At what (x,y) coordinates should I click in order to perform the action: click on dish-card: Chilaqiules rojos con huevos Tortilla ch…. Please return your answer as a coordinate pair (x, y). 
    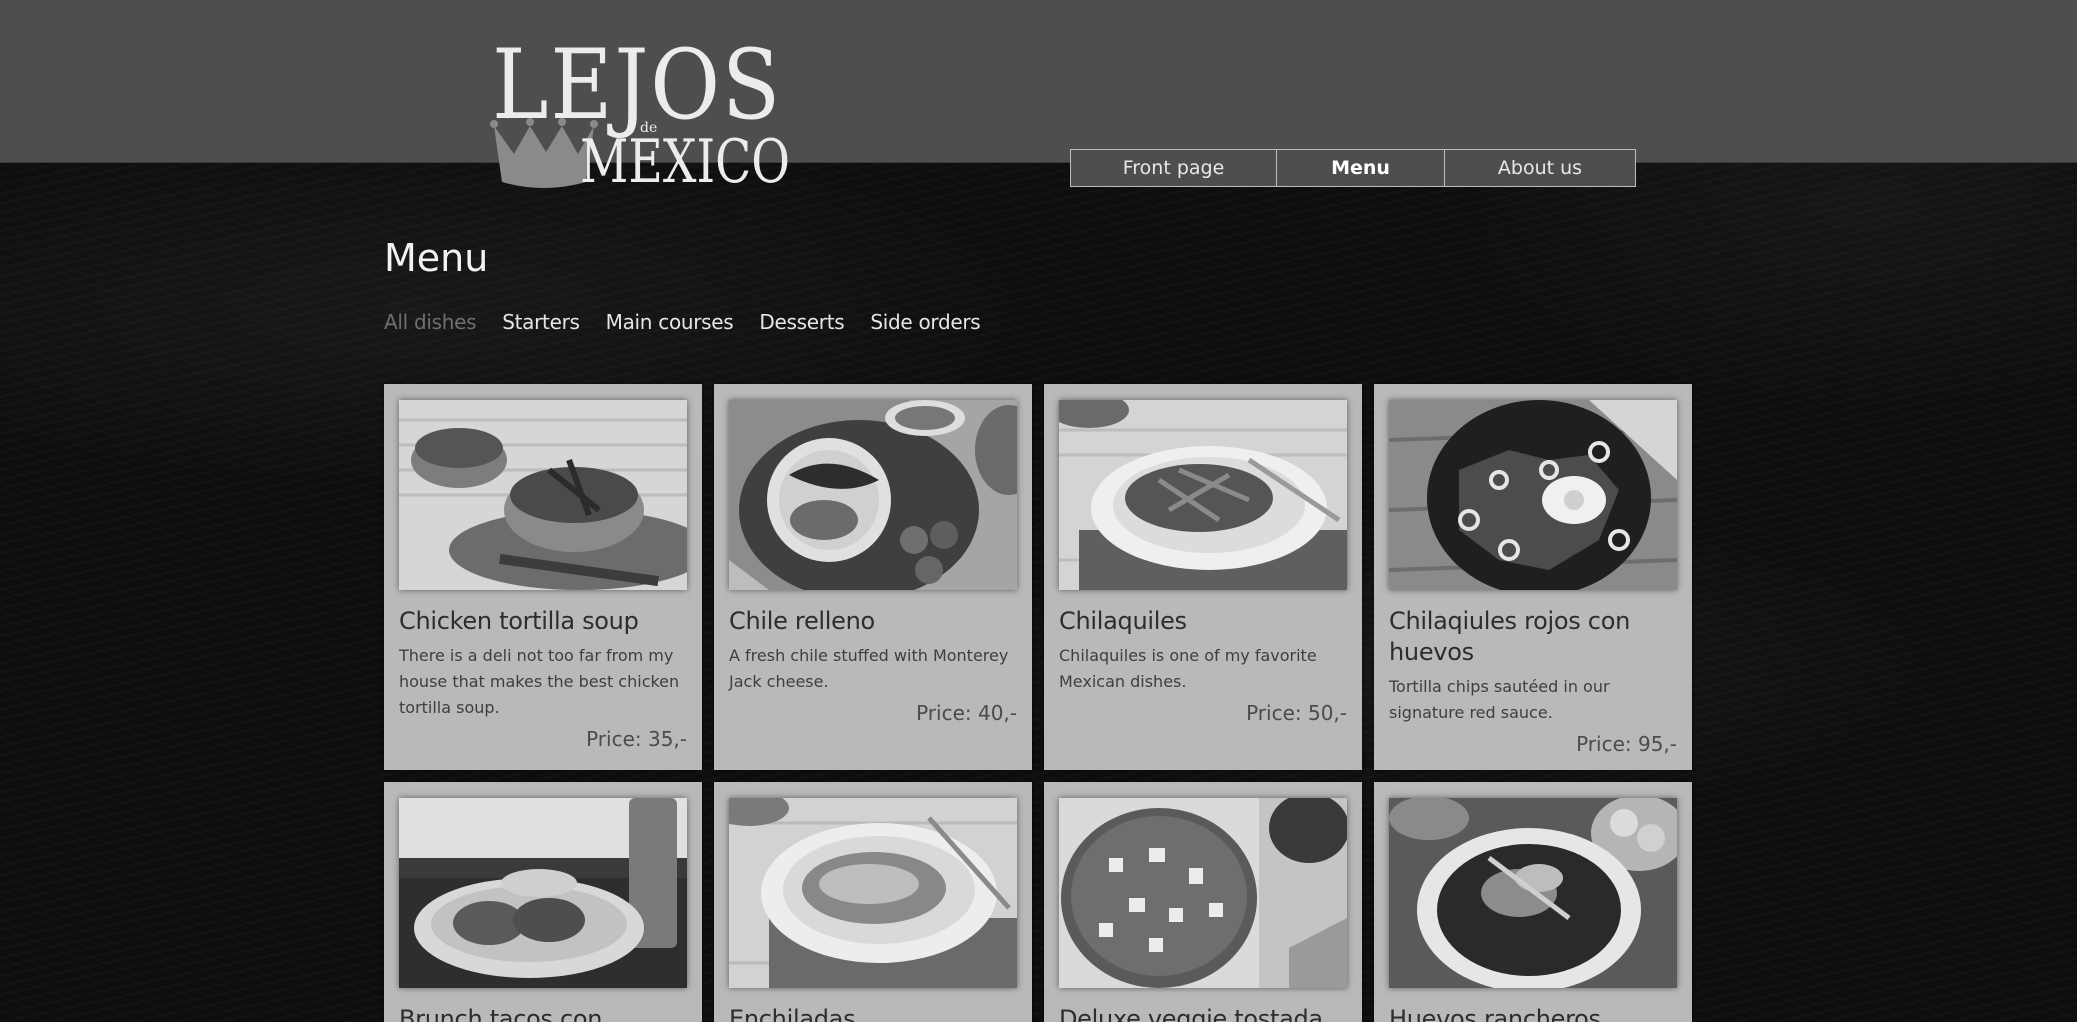
    Looking at the image, I should click on (1533, 577).